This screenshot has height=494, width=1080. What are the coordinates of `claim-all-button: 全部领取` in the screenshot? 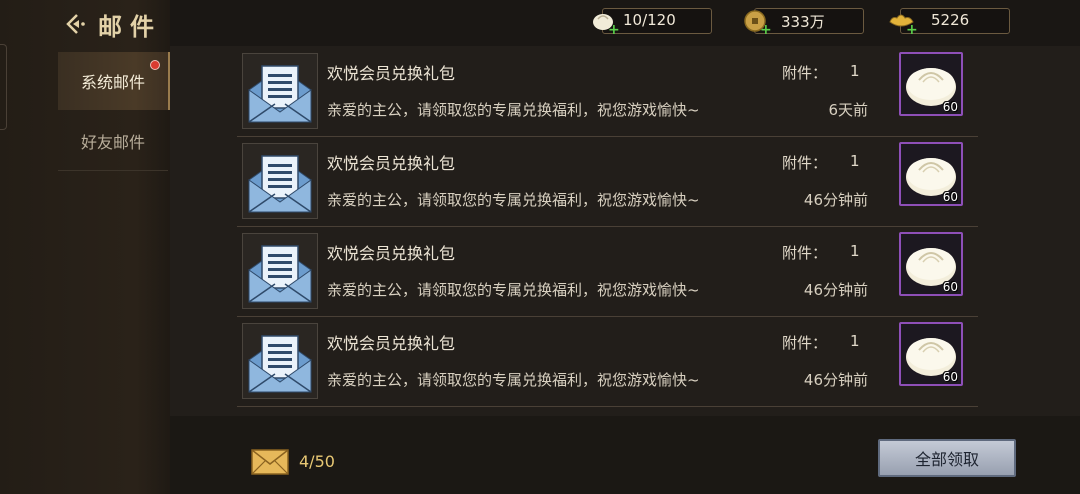 It's located at (947, 458).